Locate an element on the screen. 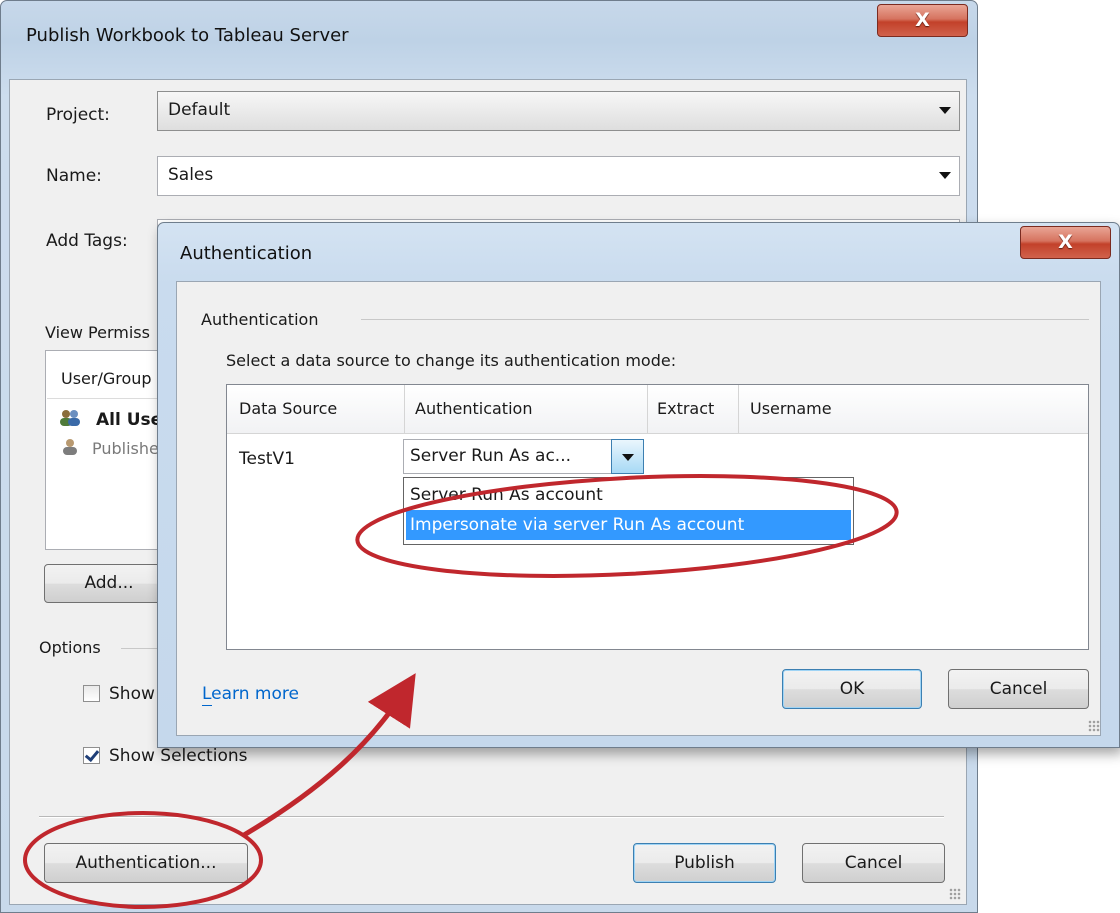 This screenshot has height=913, width=1120. highlight-ellipse-impersonate-option is located at coordinates (627, 526).